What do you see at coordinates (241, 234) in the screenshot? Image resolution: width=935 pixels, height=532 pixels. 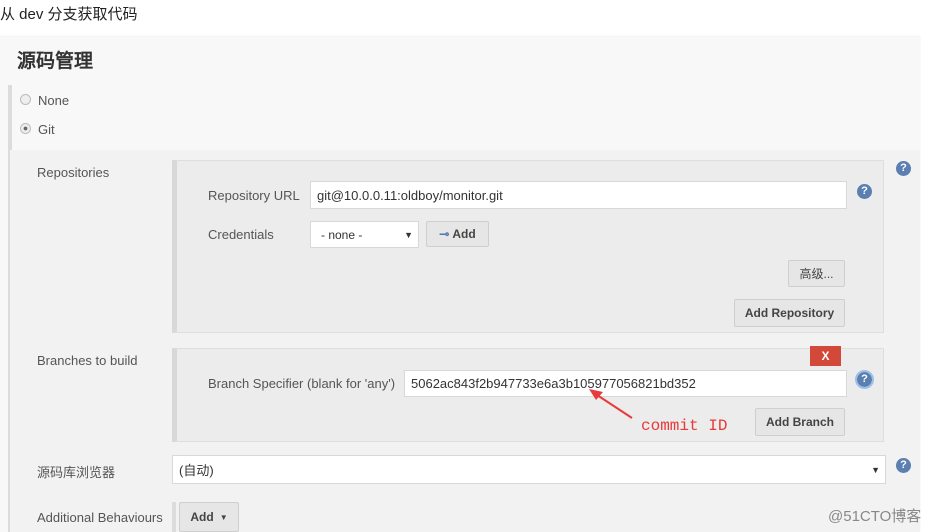 I see `credentials-label: Credentials` at bounding box center [241, 234].